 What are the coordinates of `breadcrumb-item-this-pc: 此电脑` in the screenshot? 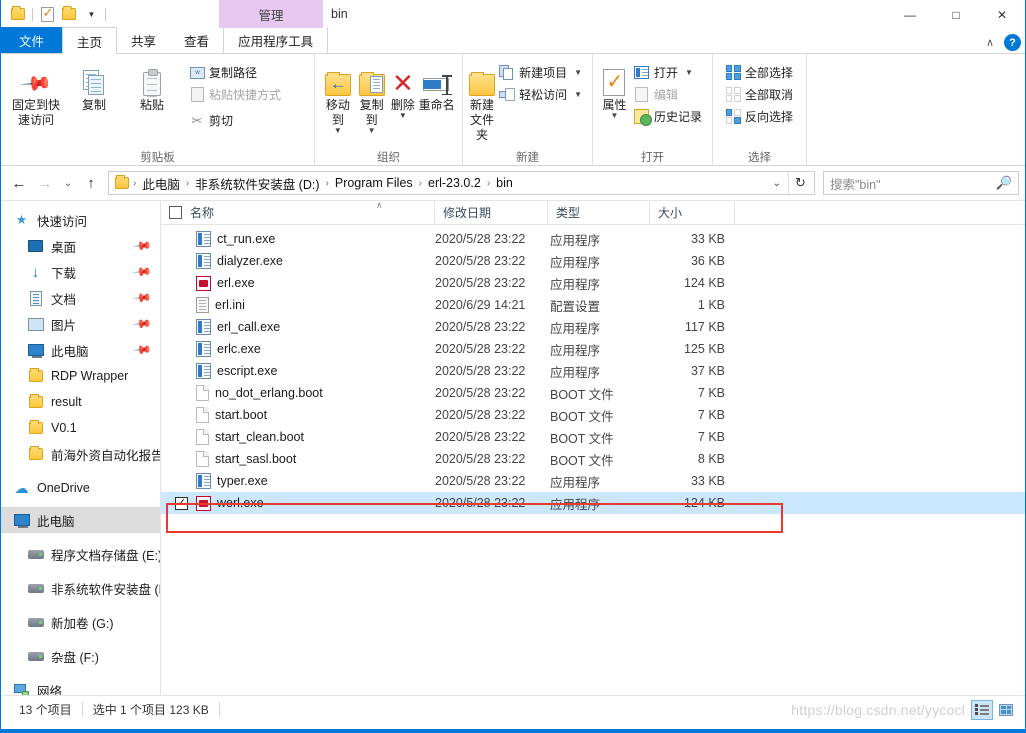 It's located at (161, 183).